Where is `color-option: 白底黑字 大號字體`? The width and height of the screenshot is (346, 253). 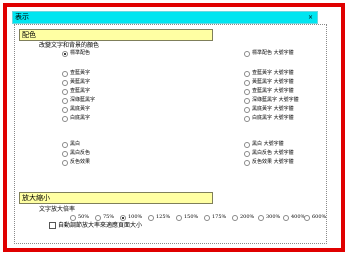
color-option: 白底黑字 大號字體 is located at coordinates (269, 118).